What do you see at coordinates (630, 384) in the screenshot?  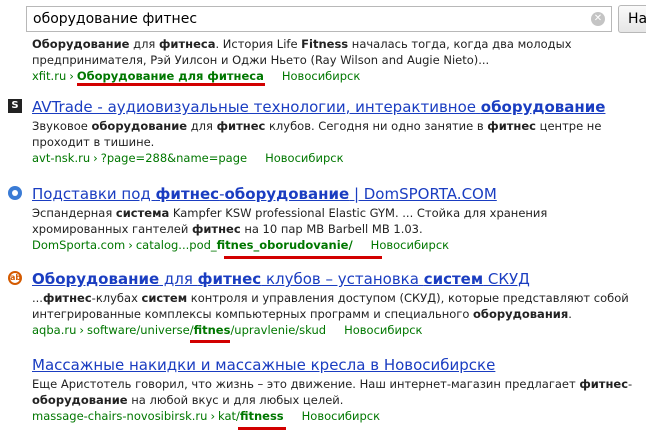 I see `text-segment: -` at bounding box center [630, 384].